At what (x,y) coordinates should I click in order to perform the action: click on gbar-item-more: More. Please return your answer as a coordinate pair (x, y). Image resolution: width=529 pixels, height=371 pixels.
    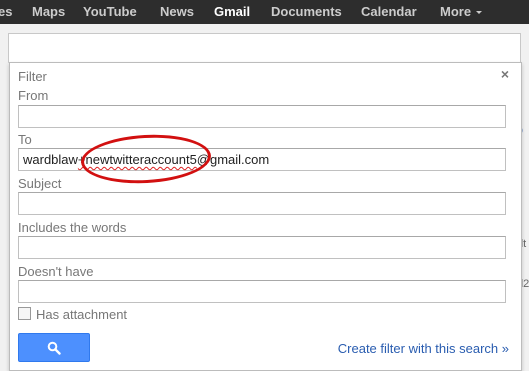
    Looking at the image, I should click on (461, 13).